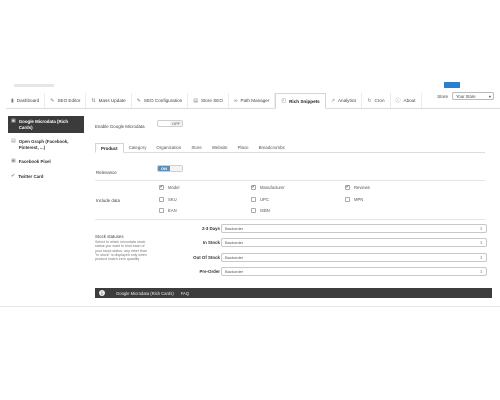 The height and width of the screenshot is (400, 500). Describe the element at coordinates (379, 100) in the screenshot. I see `tab-label: Cron` at that location.